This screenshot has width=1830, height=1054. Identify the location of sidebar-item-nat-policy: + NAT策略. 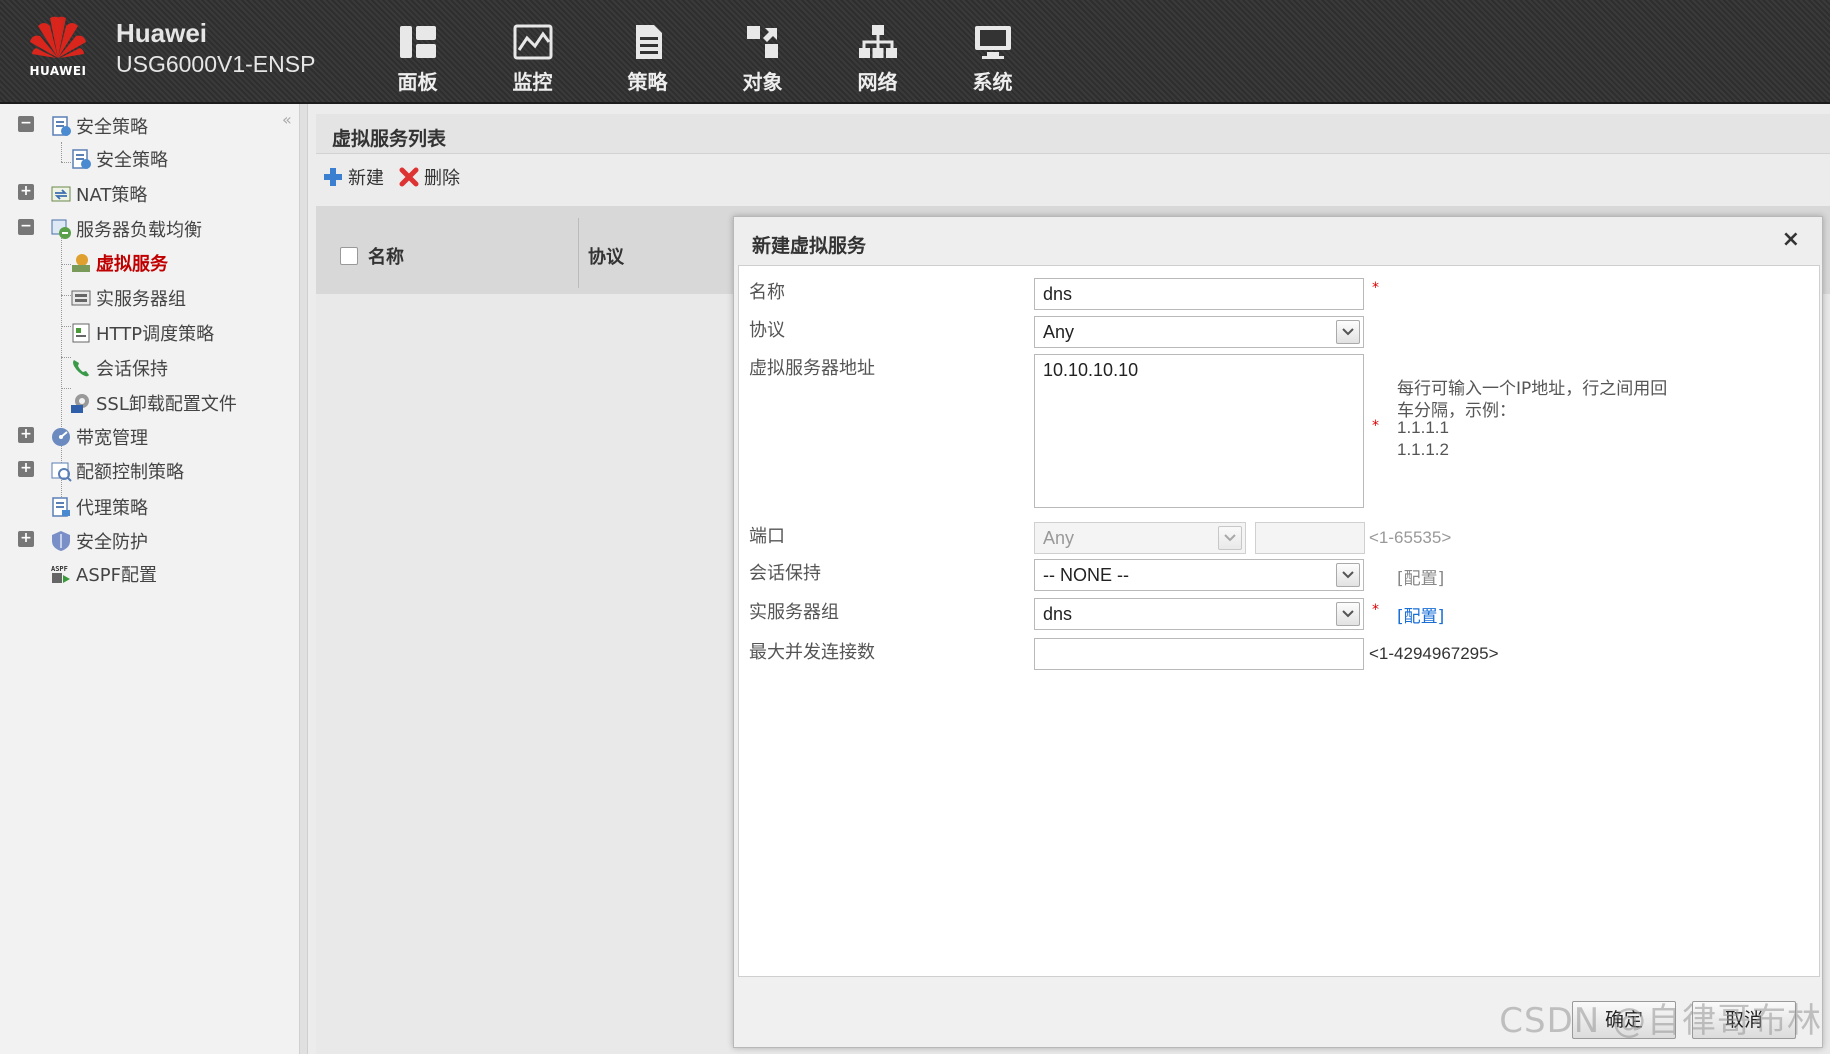
(150, 192).